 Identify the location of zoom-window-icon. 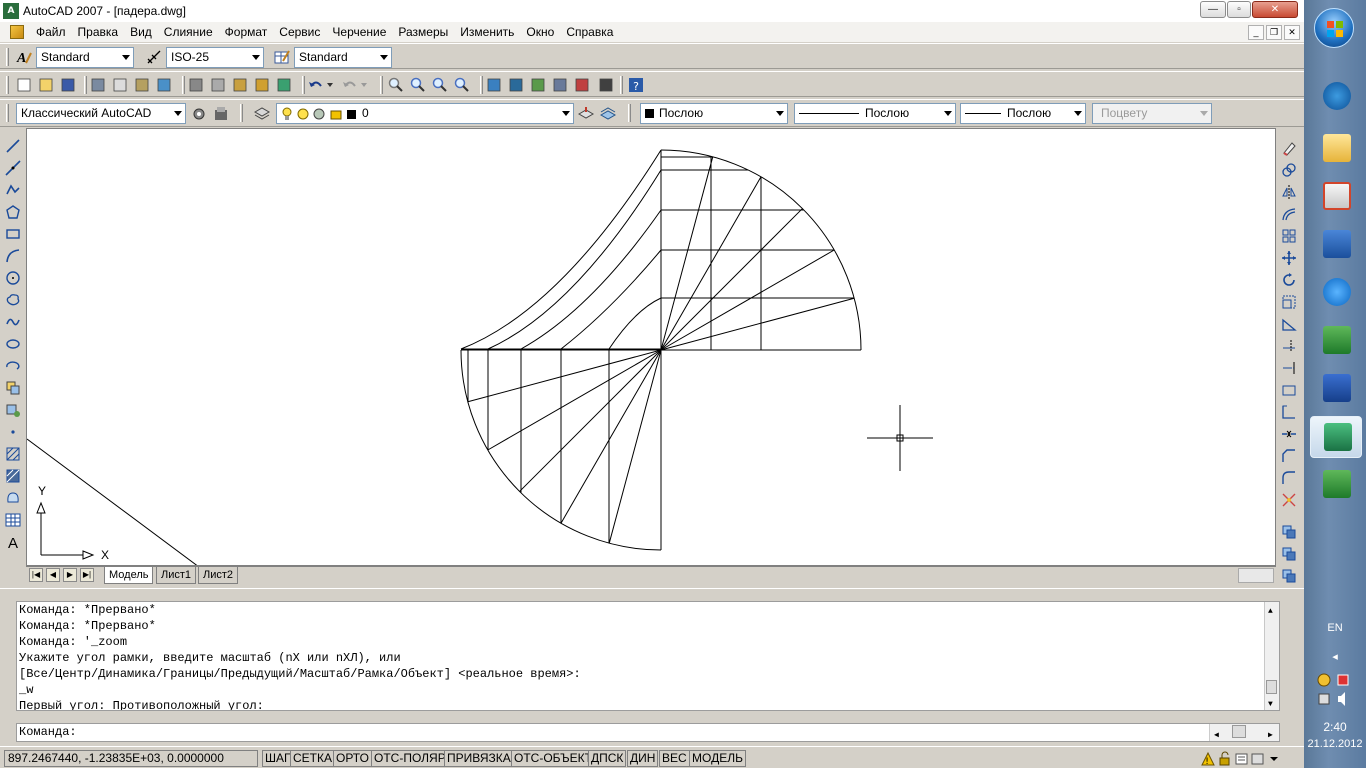
(440, 85).